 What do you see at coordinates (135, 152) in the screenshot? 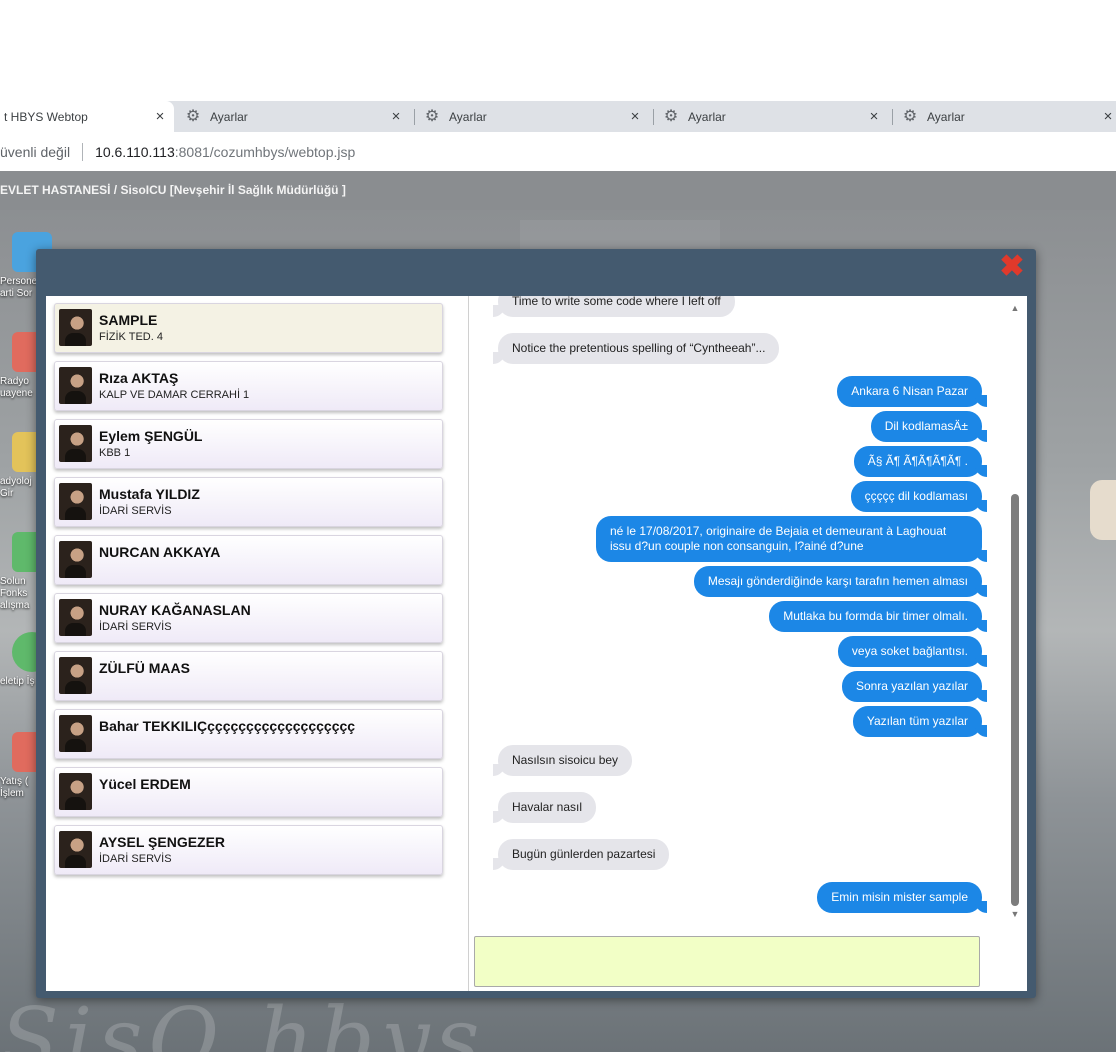
I see `url-host: 10.6.110.113` at bounding box center [135, 152].